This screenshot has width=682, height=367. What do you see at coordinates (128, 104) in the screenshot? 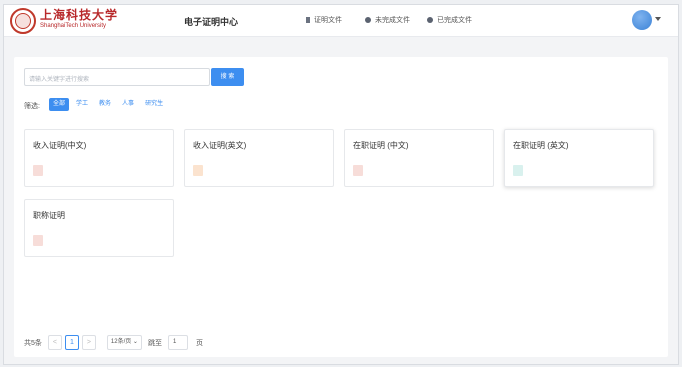
I see `filter-hr: 人事` at bounding box center [128, 104].